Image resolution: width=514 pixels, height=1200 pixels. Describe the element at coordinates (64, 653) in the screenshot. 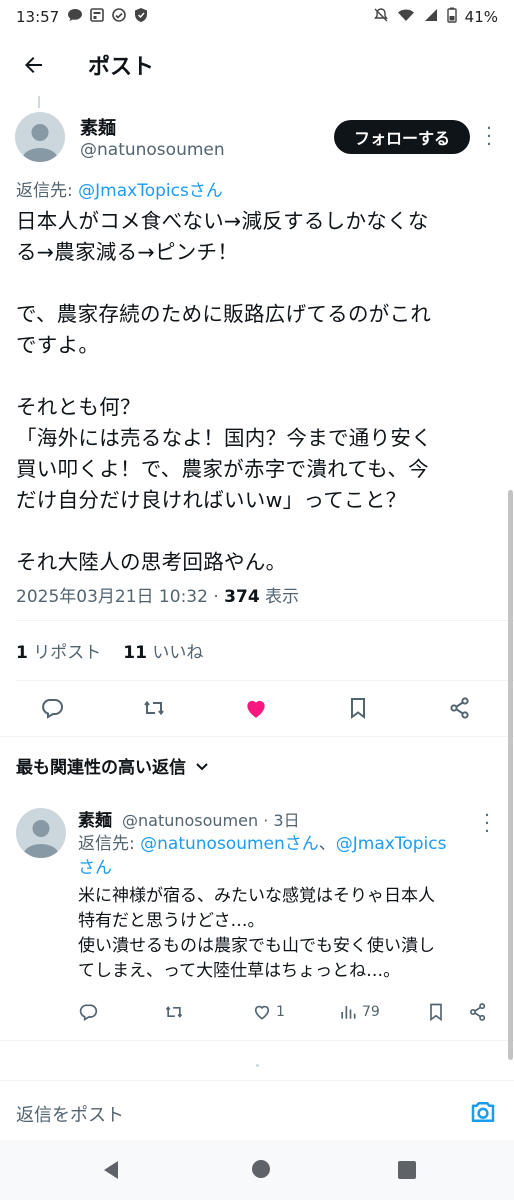

I see `reposts-label: リポスト` at that location.